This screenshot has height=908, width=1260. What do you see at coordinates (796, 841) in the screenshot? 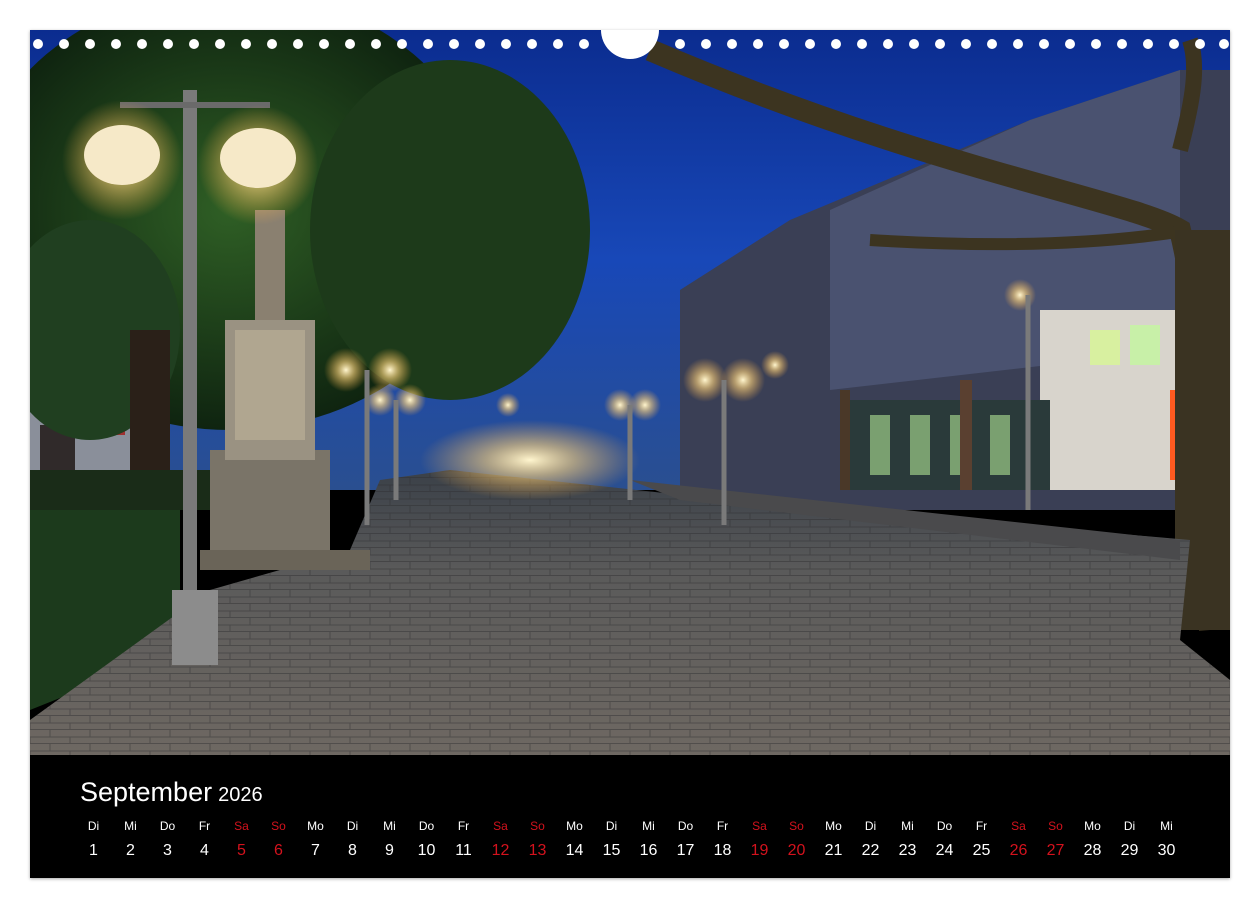
I see `day-column: So 20` at bounding box center [796, 841].